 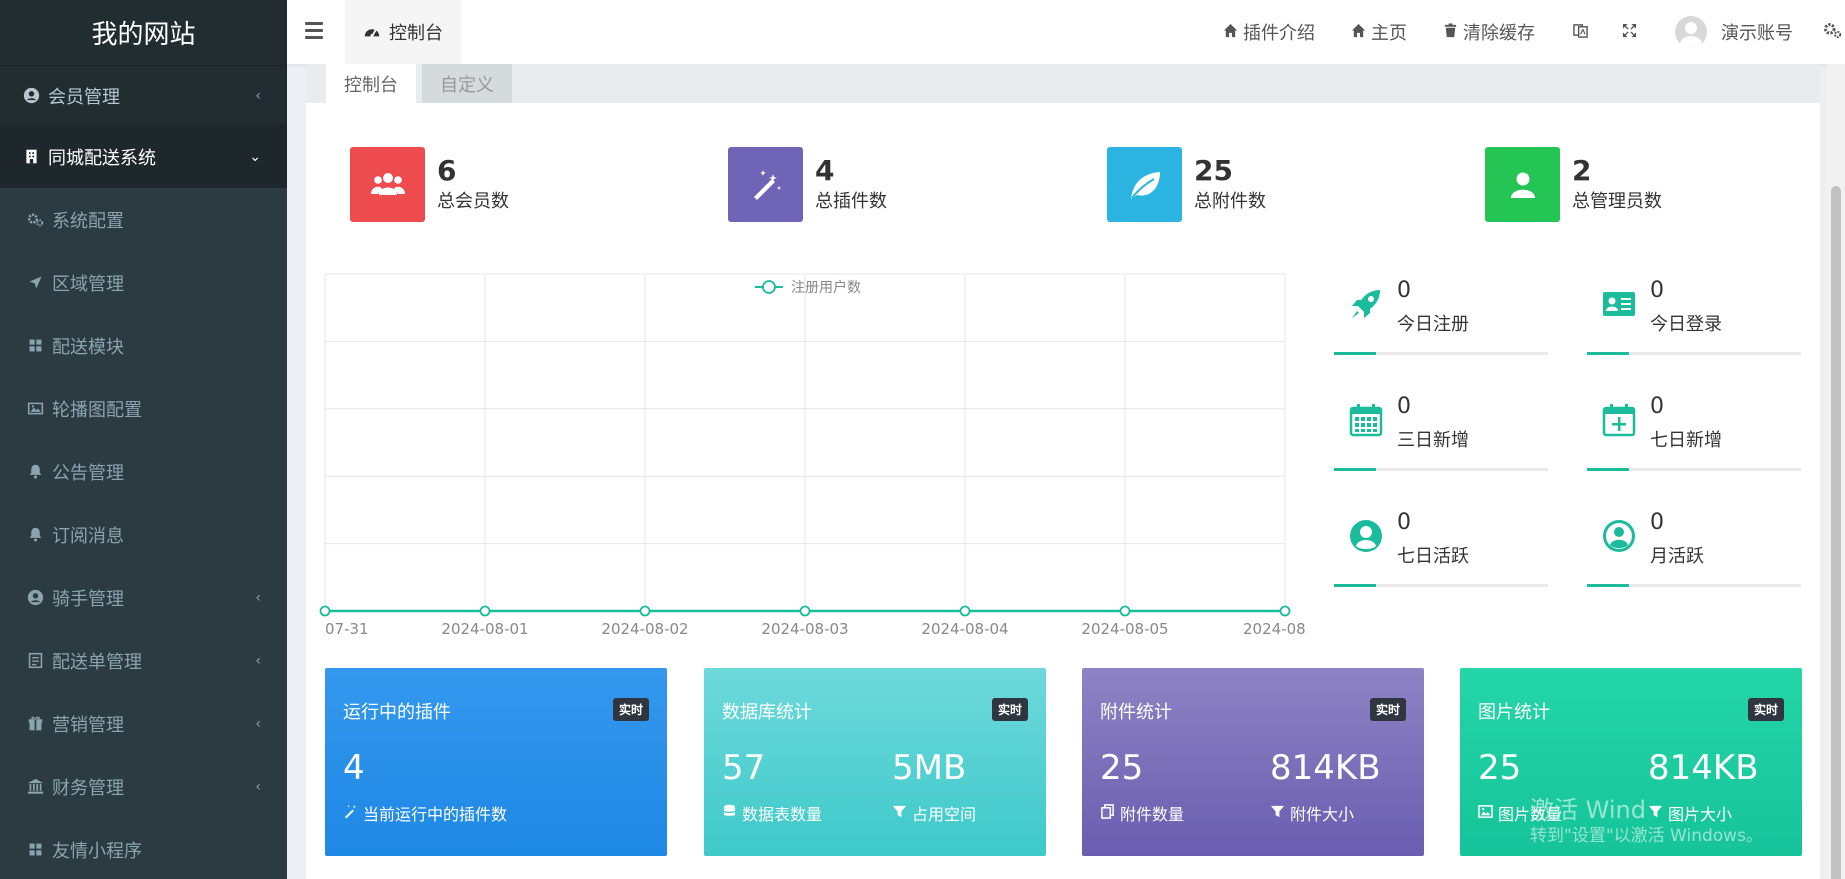 What do you see at coordinates (97, 410) in the screenshot?
I see `sidebar-item-label: 轮播图配置` at bounding box center [97, 410].